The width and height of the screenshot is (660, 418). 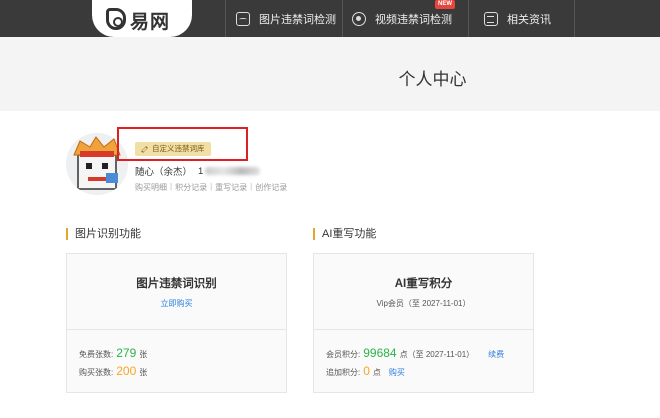 I want to click on member-unit: 点（至 2027-11-01）, so click(x=437, y=354).